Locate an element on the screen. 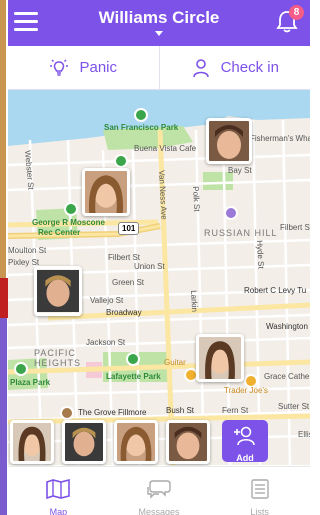 This screenshot has width=320, height=515. background-strip-red is located at coordinates (4, 298).